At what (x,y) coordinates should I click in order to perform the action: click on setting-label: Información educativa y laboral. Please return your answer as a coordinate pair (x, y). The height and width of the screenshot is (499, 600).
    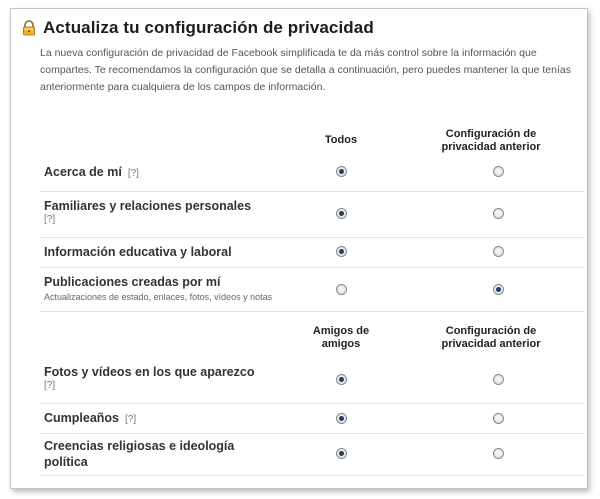
    Looking at the image, I should click on (138, 252).